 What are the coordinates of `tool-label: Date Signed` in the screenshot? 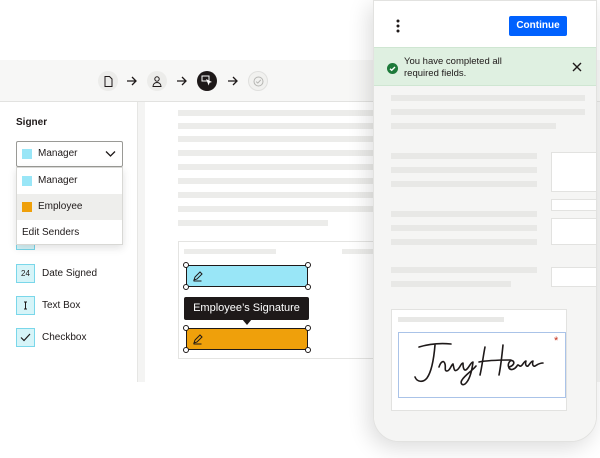 It's located at (70, 273).